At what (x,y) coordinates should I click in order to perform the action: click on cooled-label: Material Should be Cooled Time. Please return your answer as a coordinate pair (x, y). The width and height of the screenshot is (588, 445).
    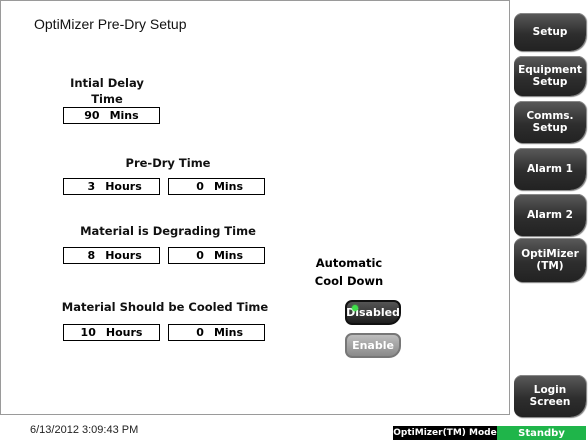
    Looking at the image, I should click on (165, 307).